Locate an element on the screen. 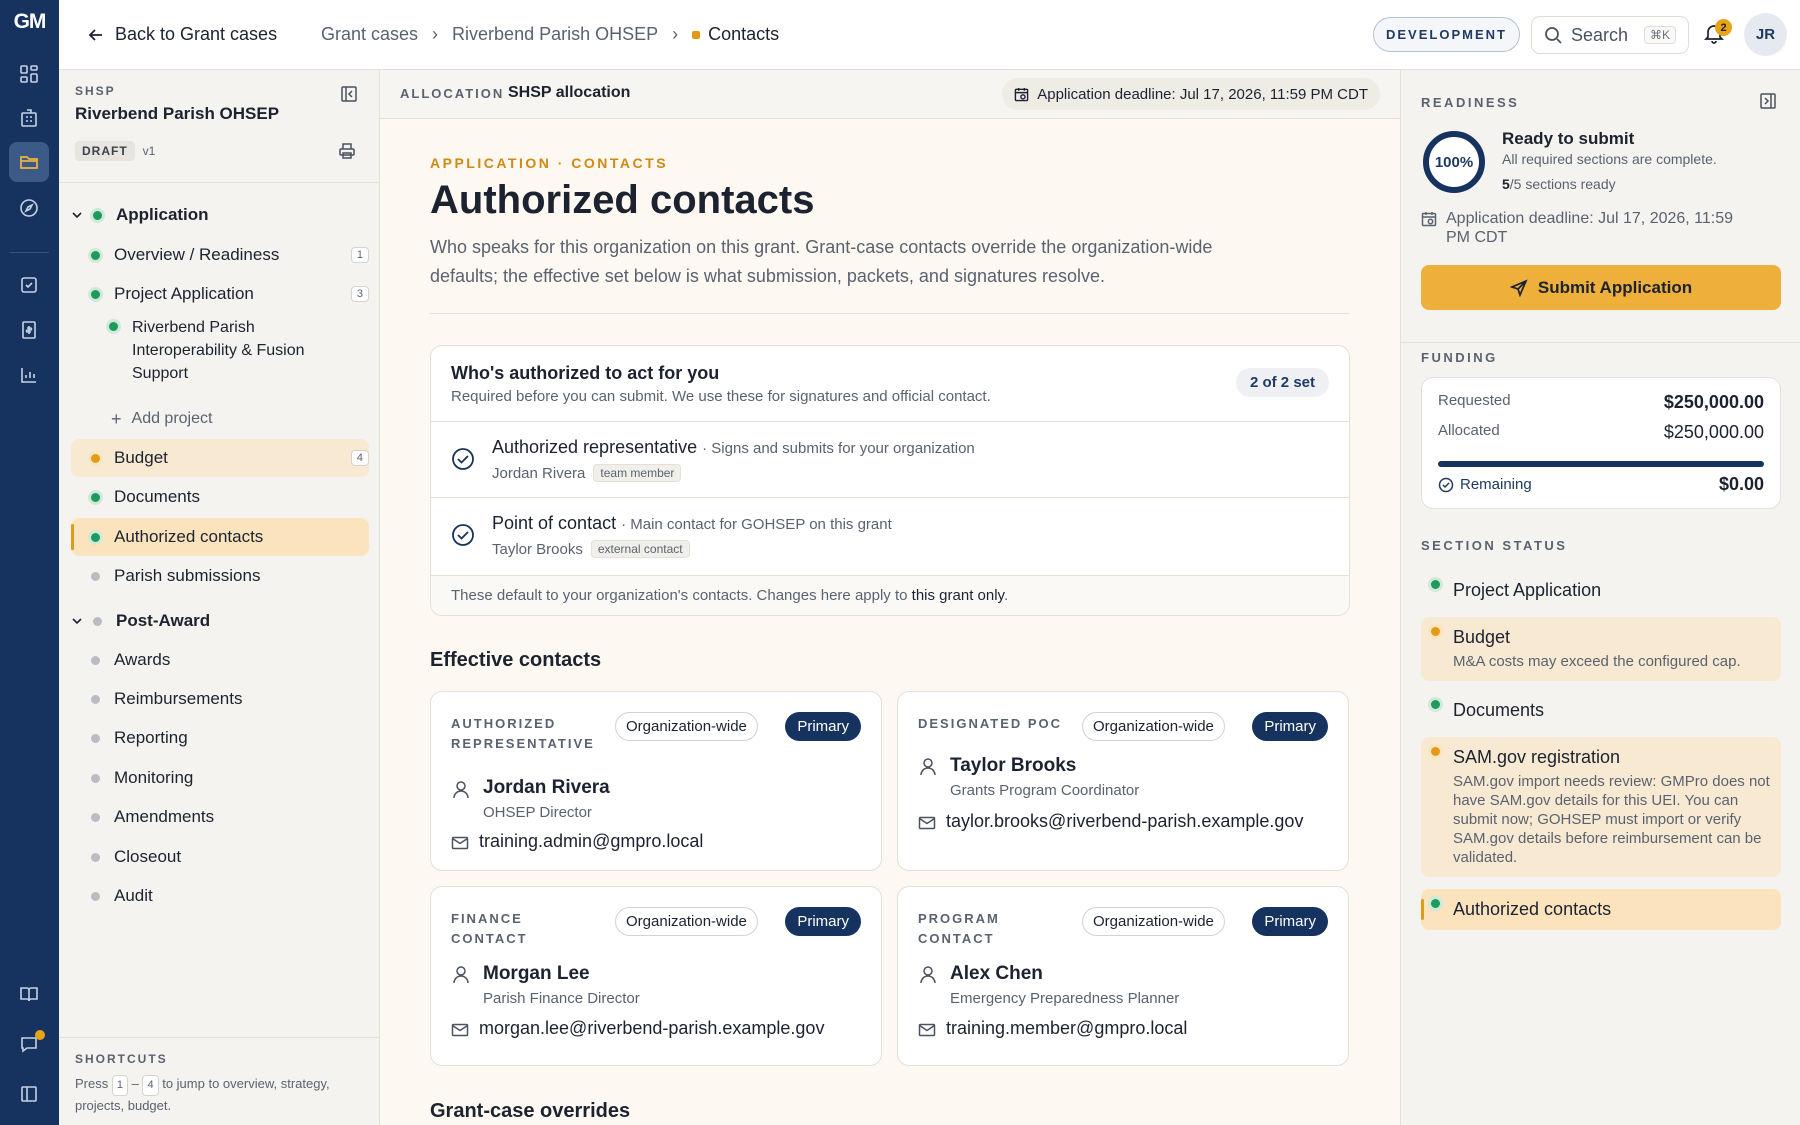  invoice-icon is located at coordinates (29, 330).